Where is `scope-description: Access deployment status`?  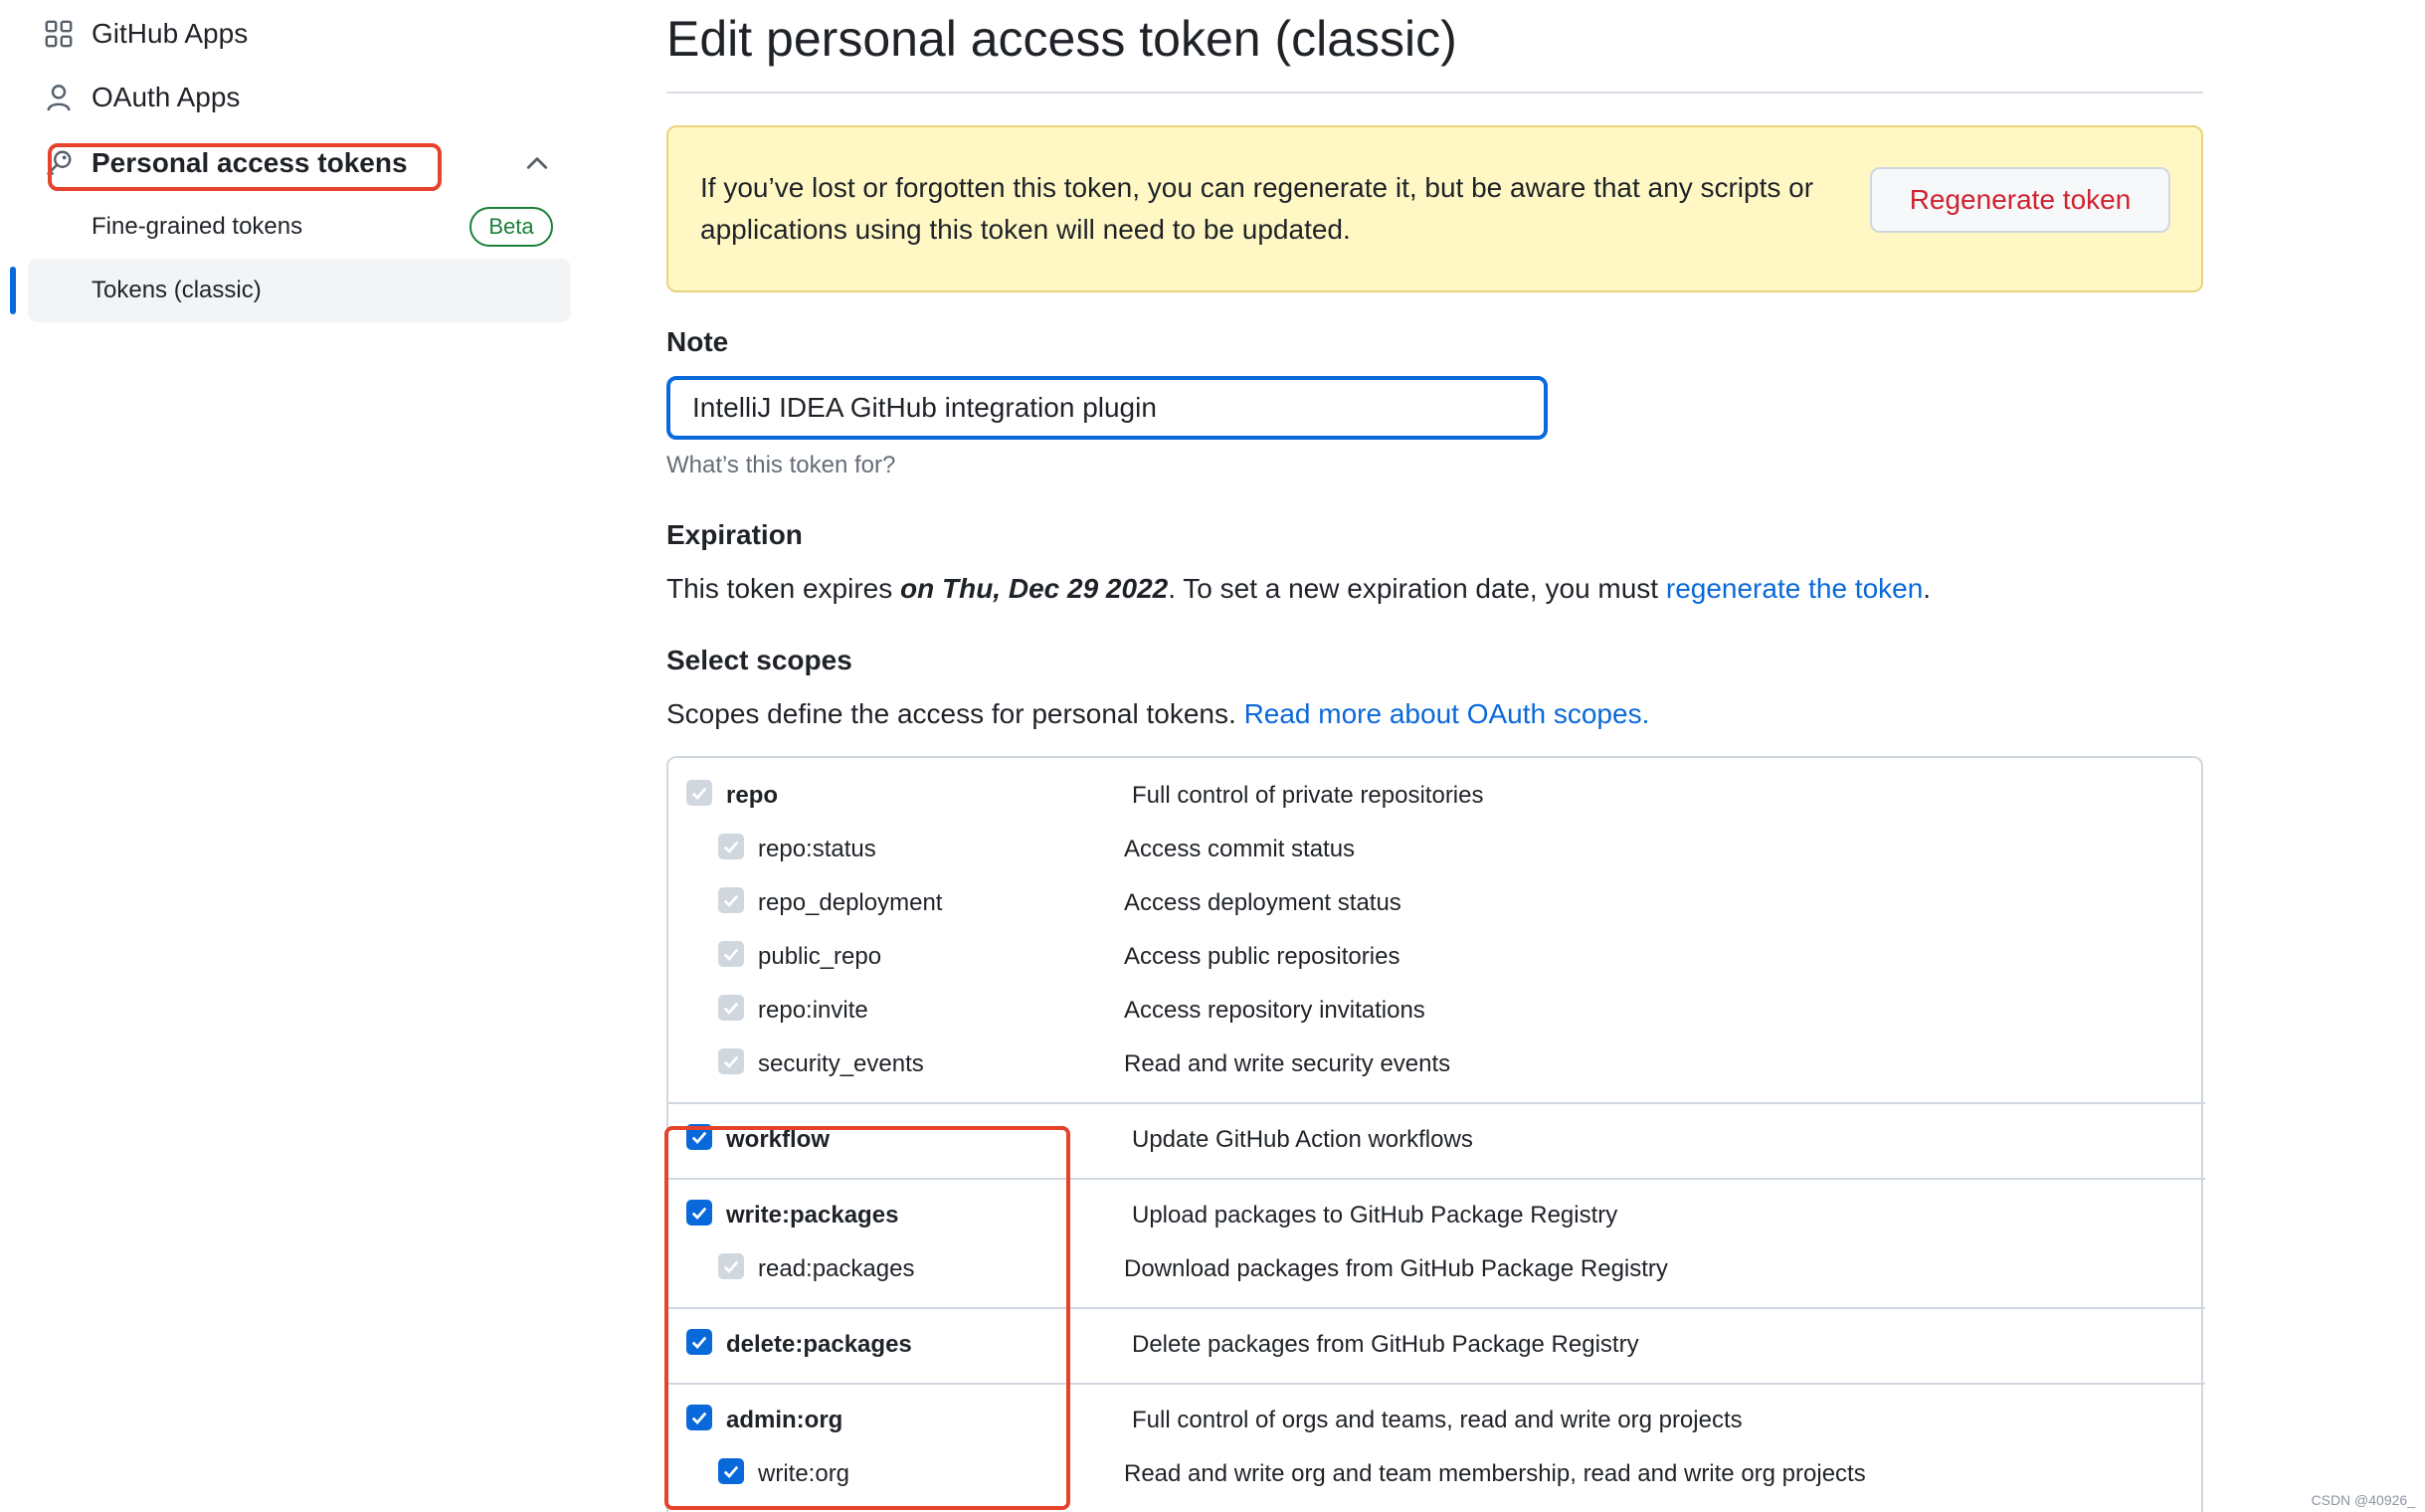 scope-description: Access deployment status is located at coordinates (1263, 903).